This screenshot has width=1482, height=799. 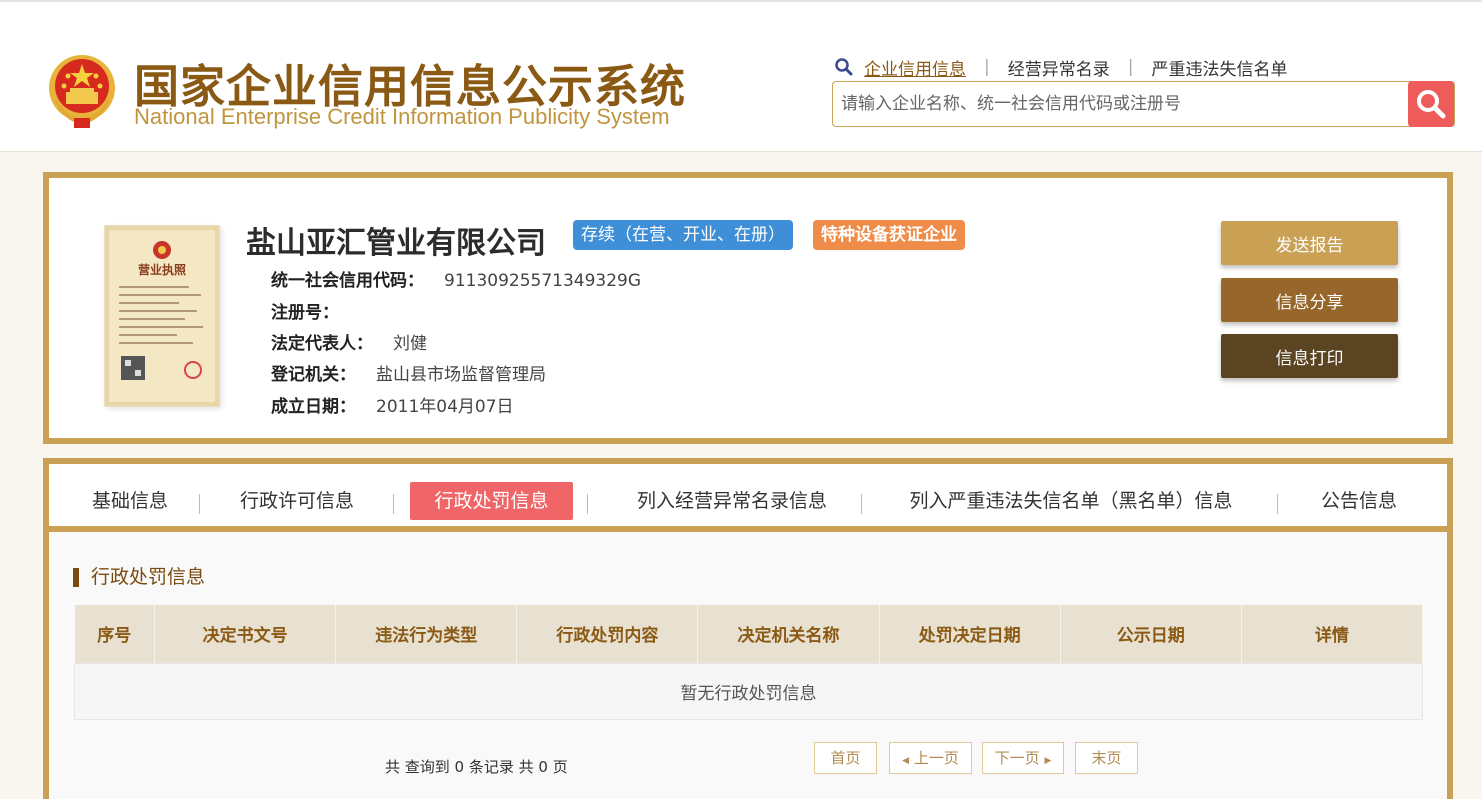 What do you see at coordinates (1309, 243) in the screenshot?
I see `send-report-button: 发送报告` at bounding box center [1309, 243].